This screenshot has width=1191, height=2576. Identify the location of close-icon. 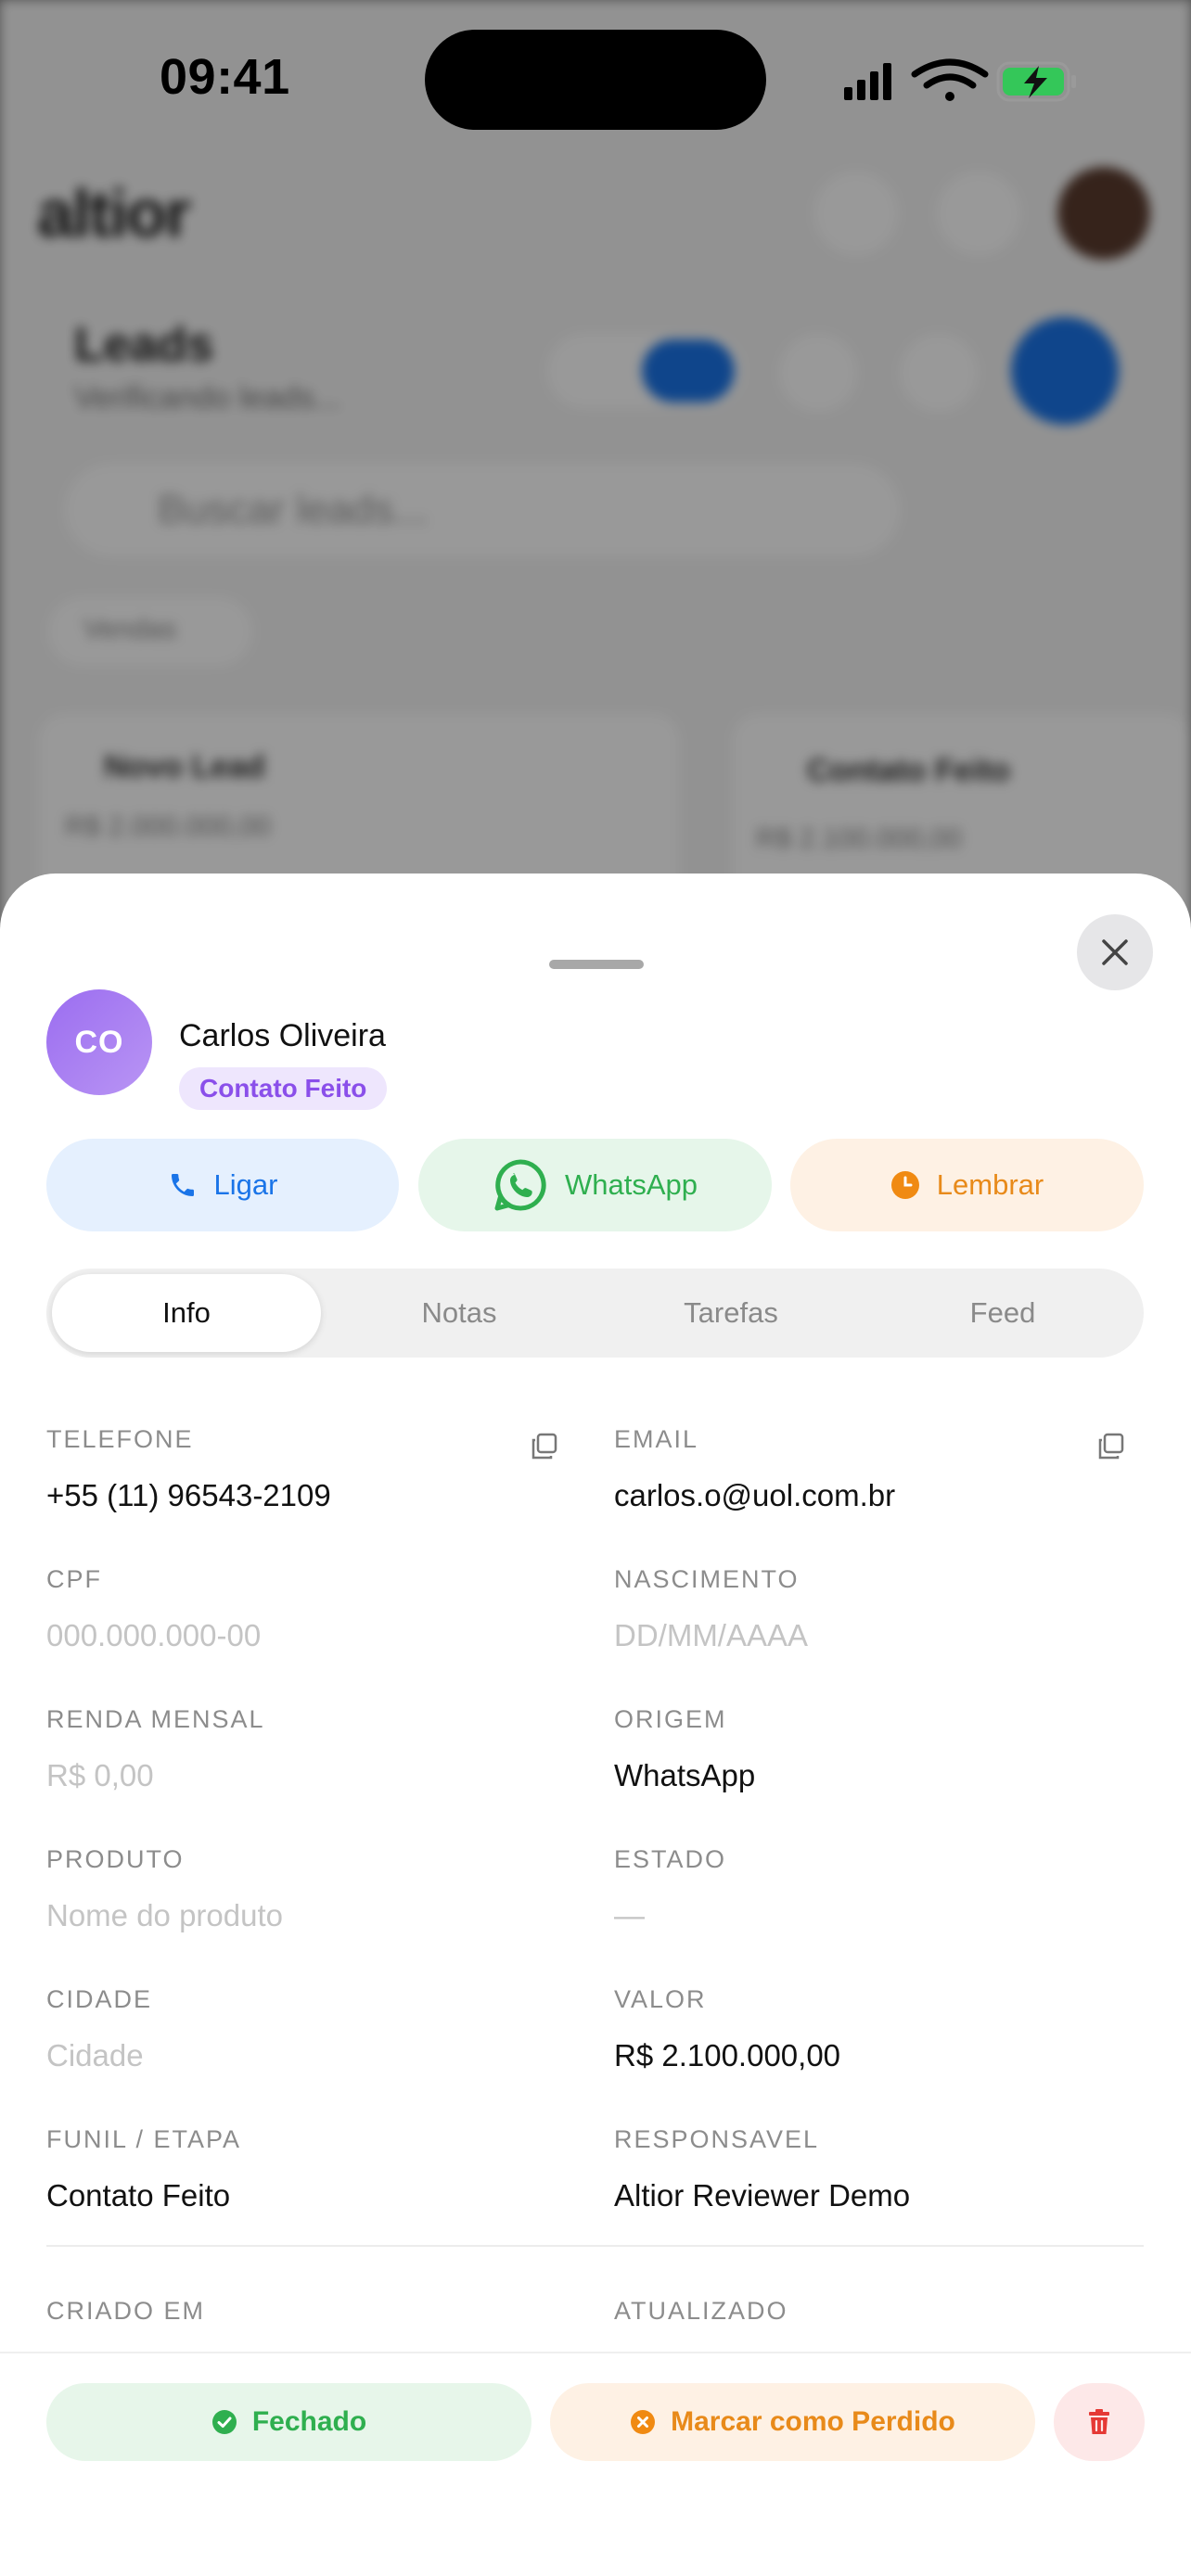
(1115, 952).